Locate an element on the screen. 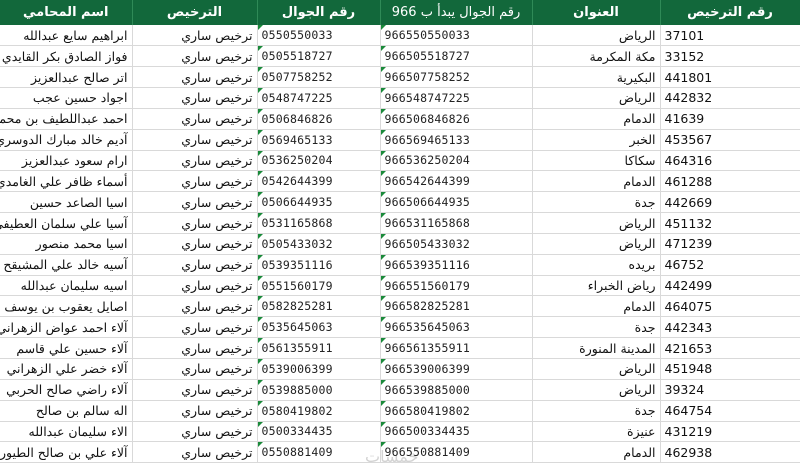 The width and height of the screenshot is (800, 470). license-number-cell: 453567 is located at coordinates (730, 140).